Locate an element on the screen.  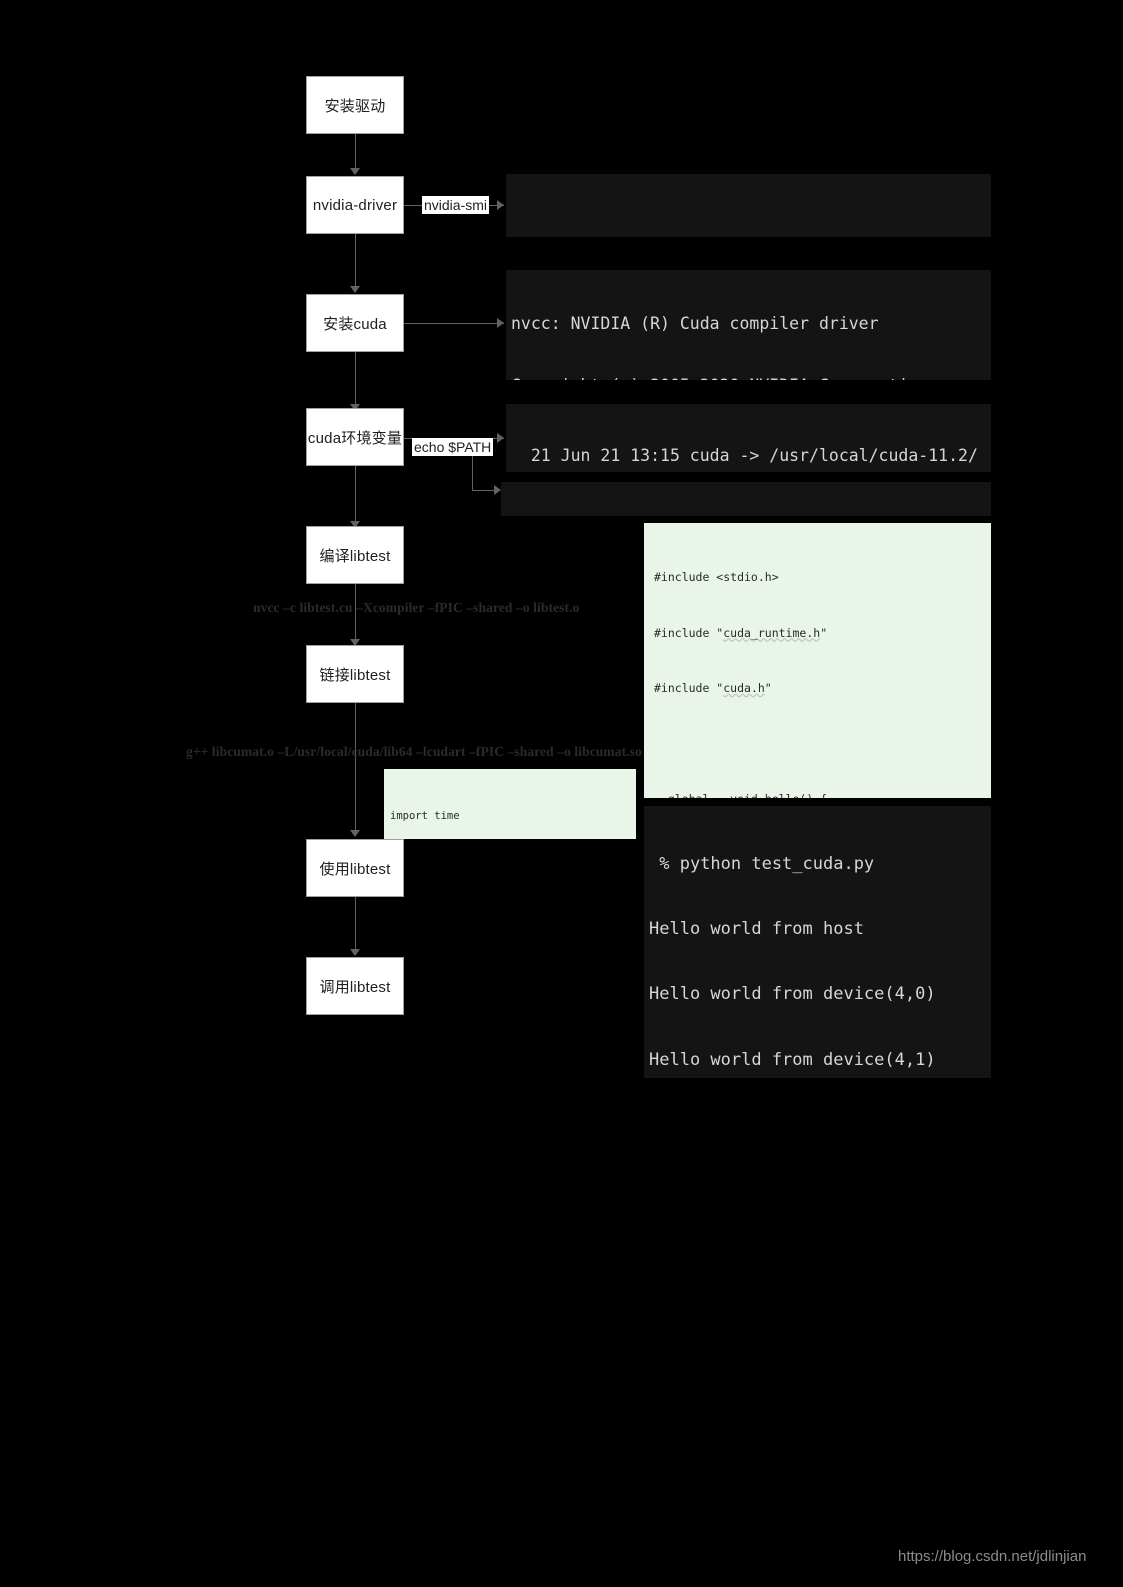
code-fragment-header: cuda.h is located at coordinates (744, 688).